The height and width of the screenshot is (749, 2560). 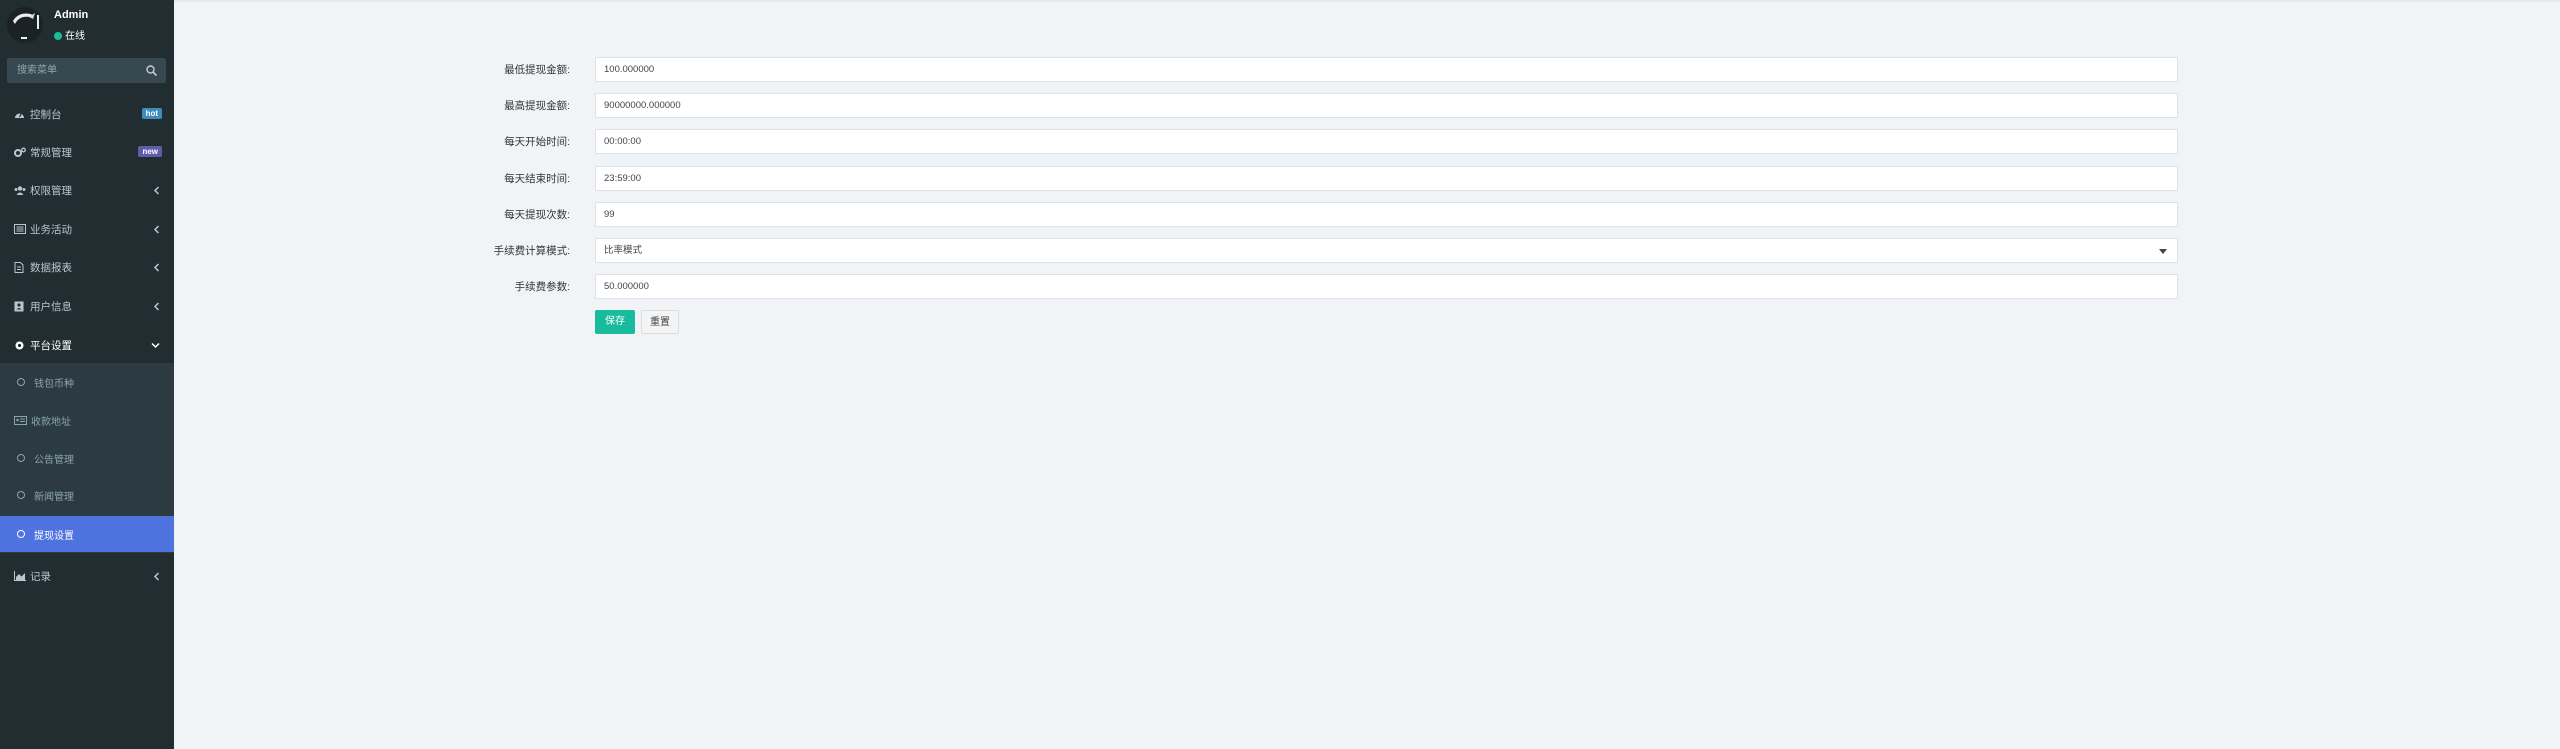 I want to click on file-icon, so click(x=21, y=267).